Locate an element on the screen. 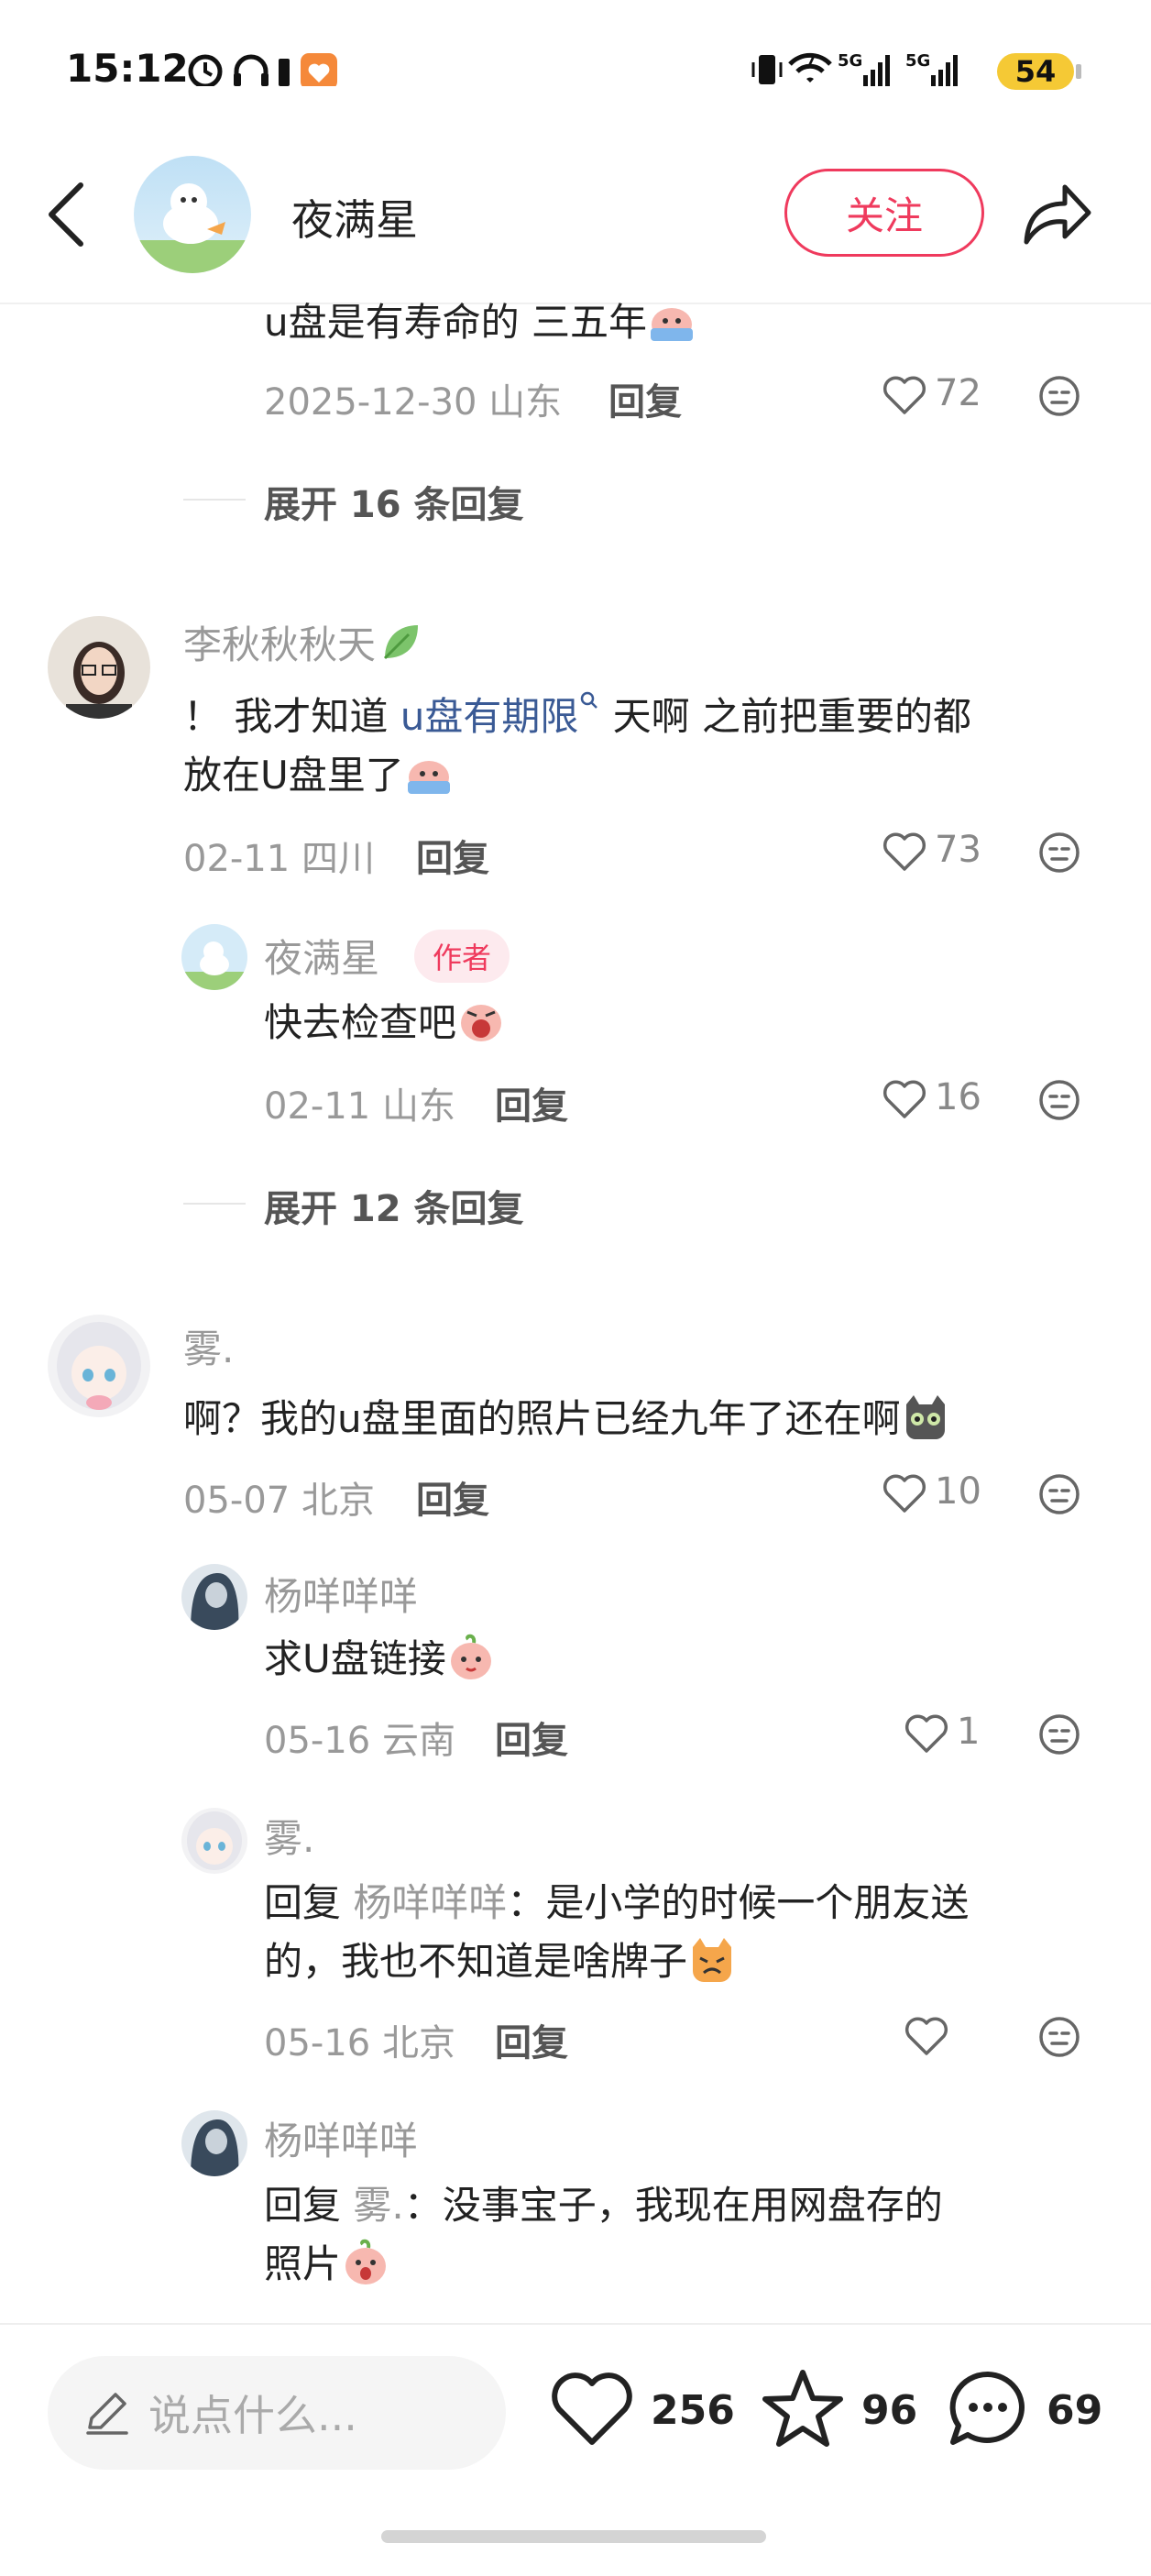 The width and height of the screenshot is (1151, 2576). reply-text: 求U盘链接 is located at coordinates (380, 1659).